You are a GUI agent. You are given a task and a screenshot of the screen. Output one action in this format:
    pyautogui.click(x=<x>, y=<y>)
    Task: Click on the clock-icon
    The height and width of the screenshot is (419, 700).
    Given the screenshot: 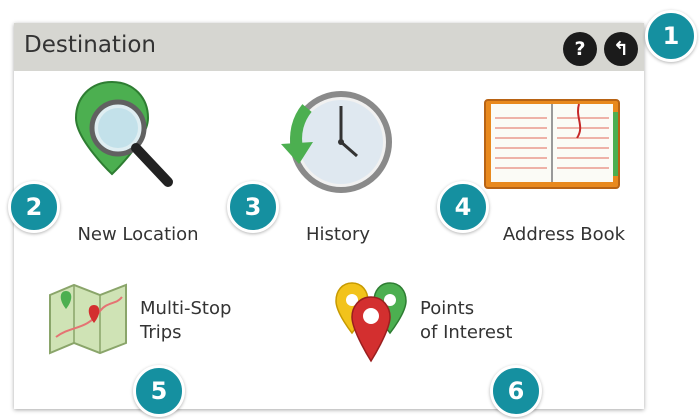 What is the action you would take?
    pyautogui.click(x=336, y=142)
    